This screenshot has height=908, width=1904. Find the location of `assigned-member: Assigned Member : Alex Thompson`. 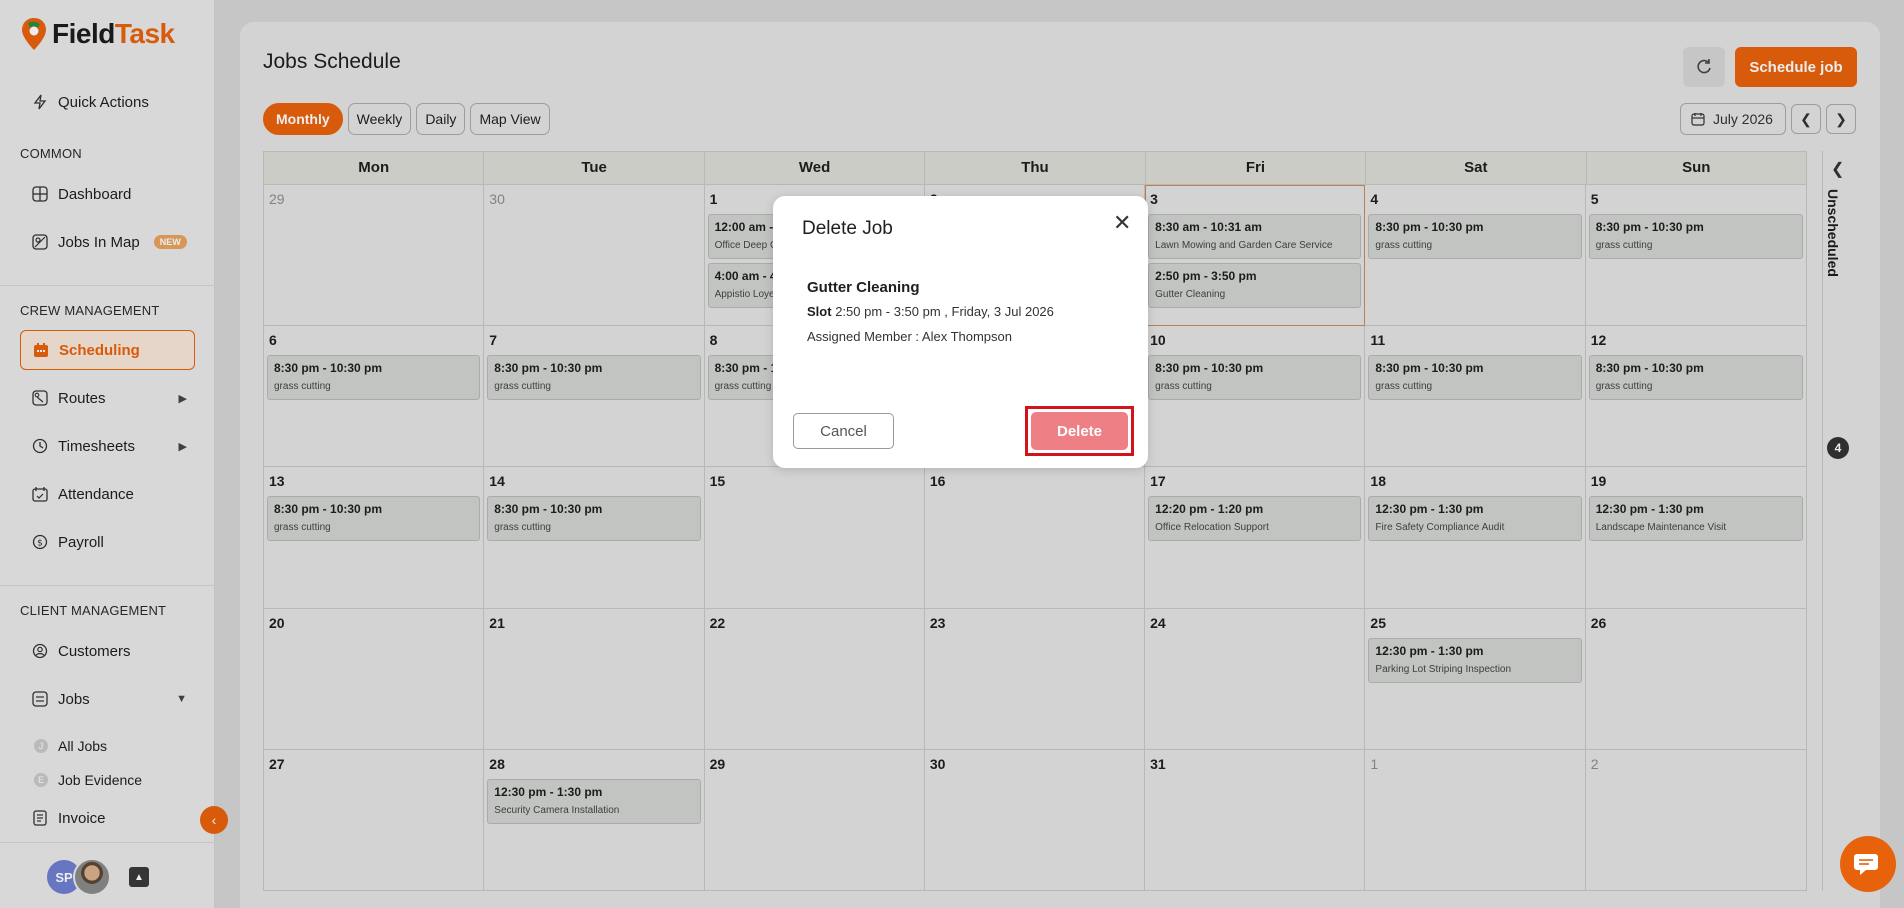

assigned-member: Assigned Member : Alex Thompson is located at coordinates (909, 336).